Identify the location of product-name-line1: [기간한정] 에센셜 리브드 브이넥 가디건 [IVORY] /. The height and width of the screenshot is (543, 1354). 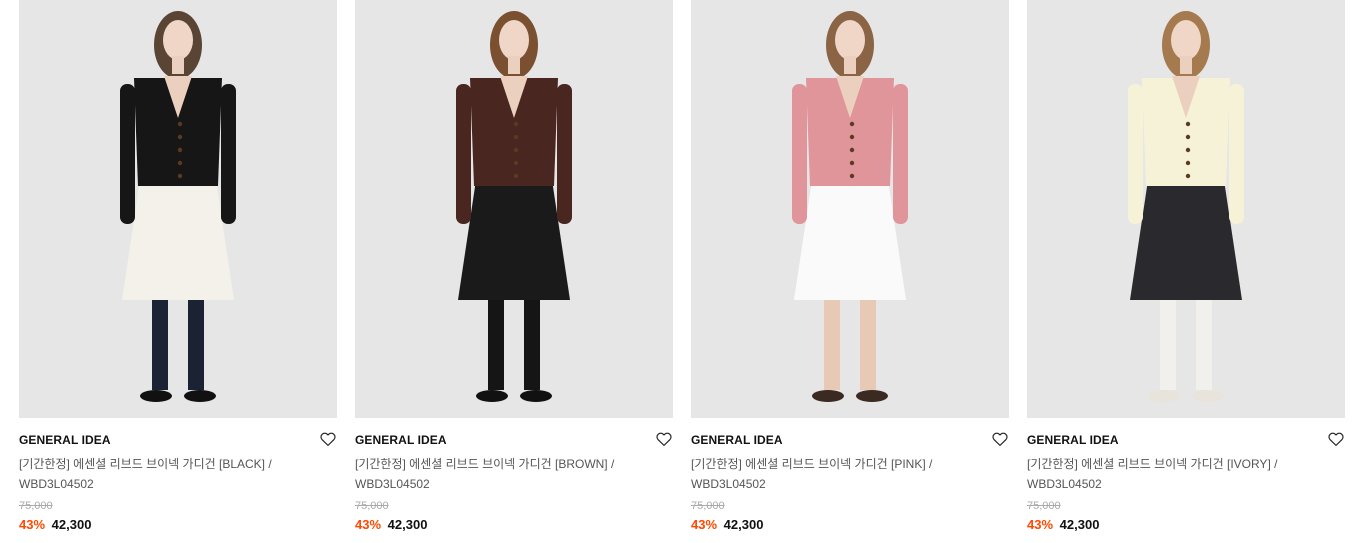
(1152, 464).